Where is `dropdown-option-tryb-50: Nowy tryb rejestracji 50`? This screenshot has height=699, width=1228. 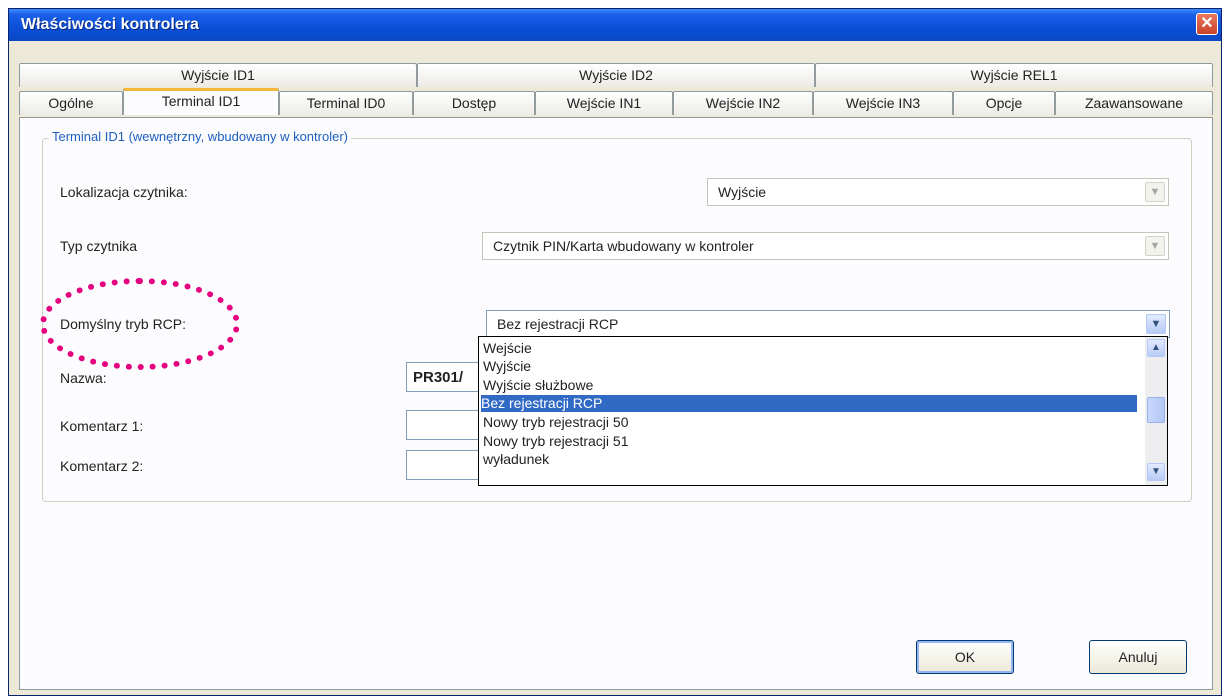
dropdown-option-tryb-50: Nowy tryb rejestracji 50 is located at coordinates (813, 422).